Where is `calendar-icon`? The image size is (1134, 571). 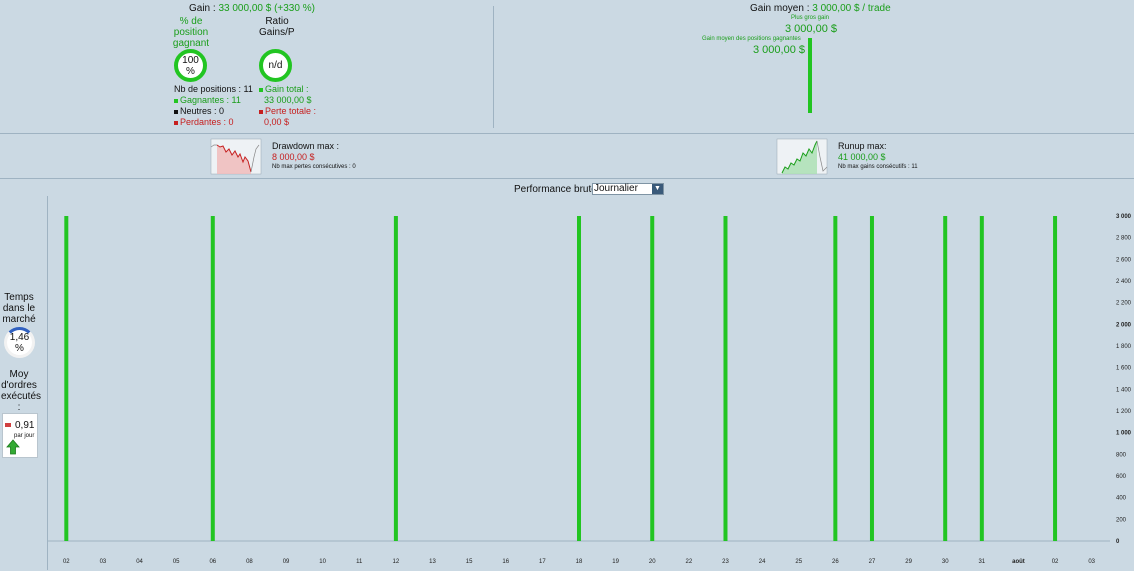
calendar-icon is located at coordinates (8, 425).